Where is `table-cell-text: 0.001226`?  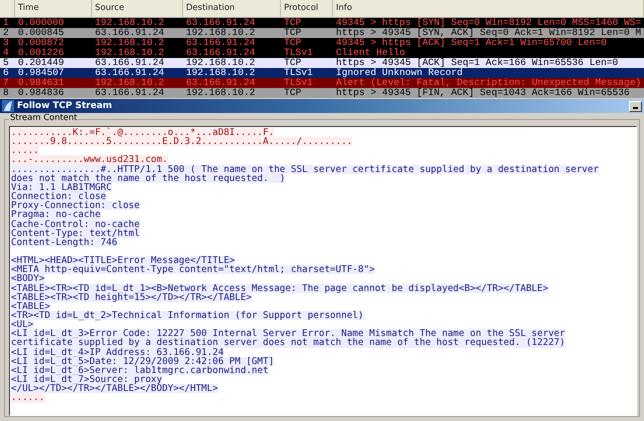 table-cell-text: 0.001226 is located at coordinates (41, 53).